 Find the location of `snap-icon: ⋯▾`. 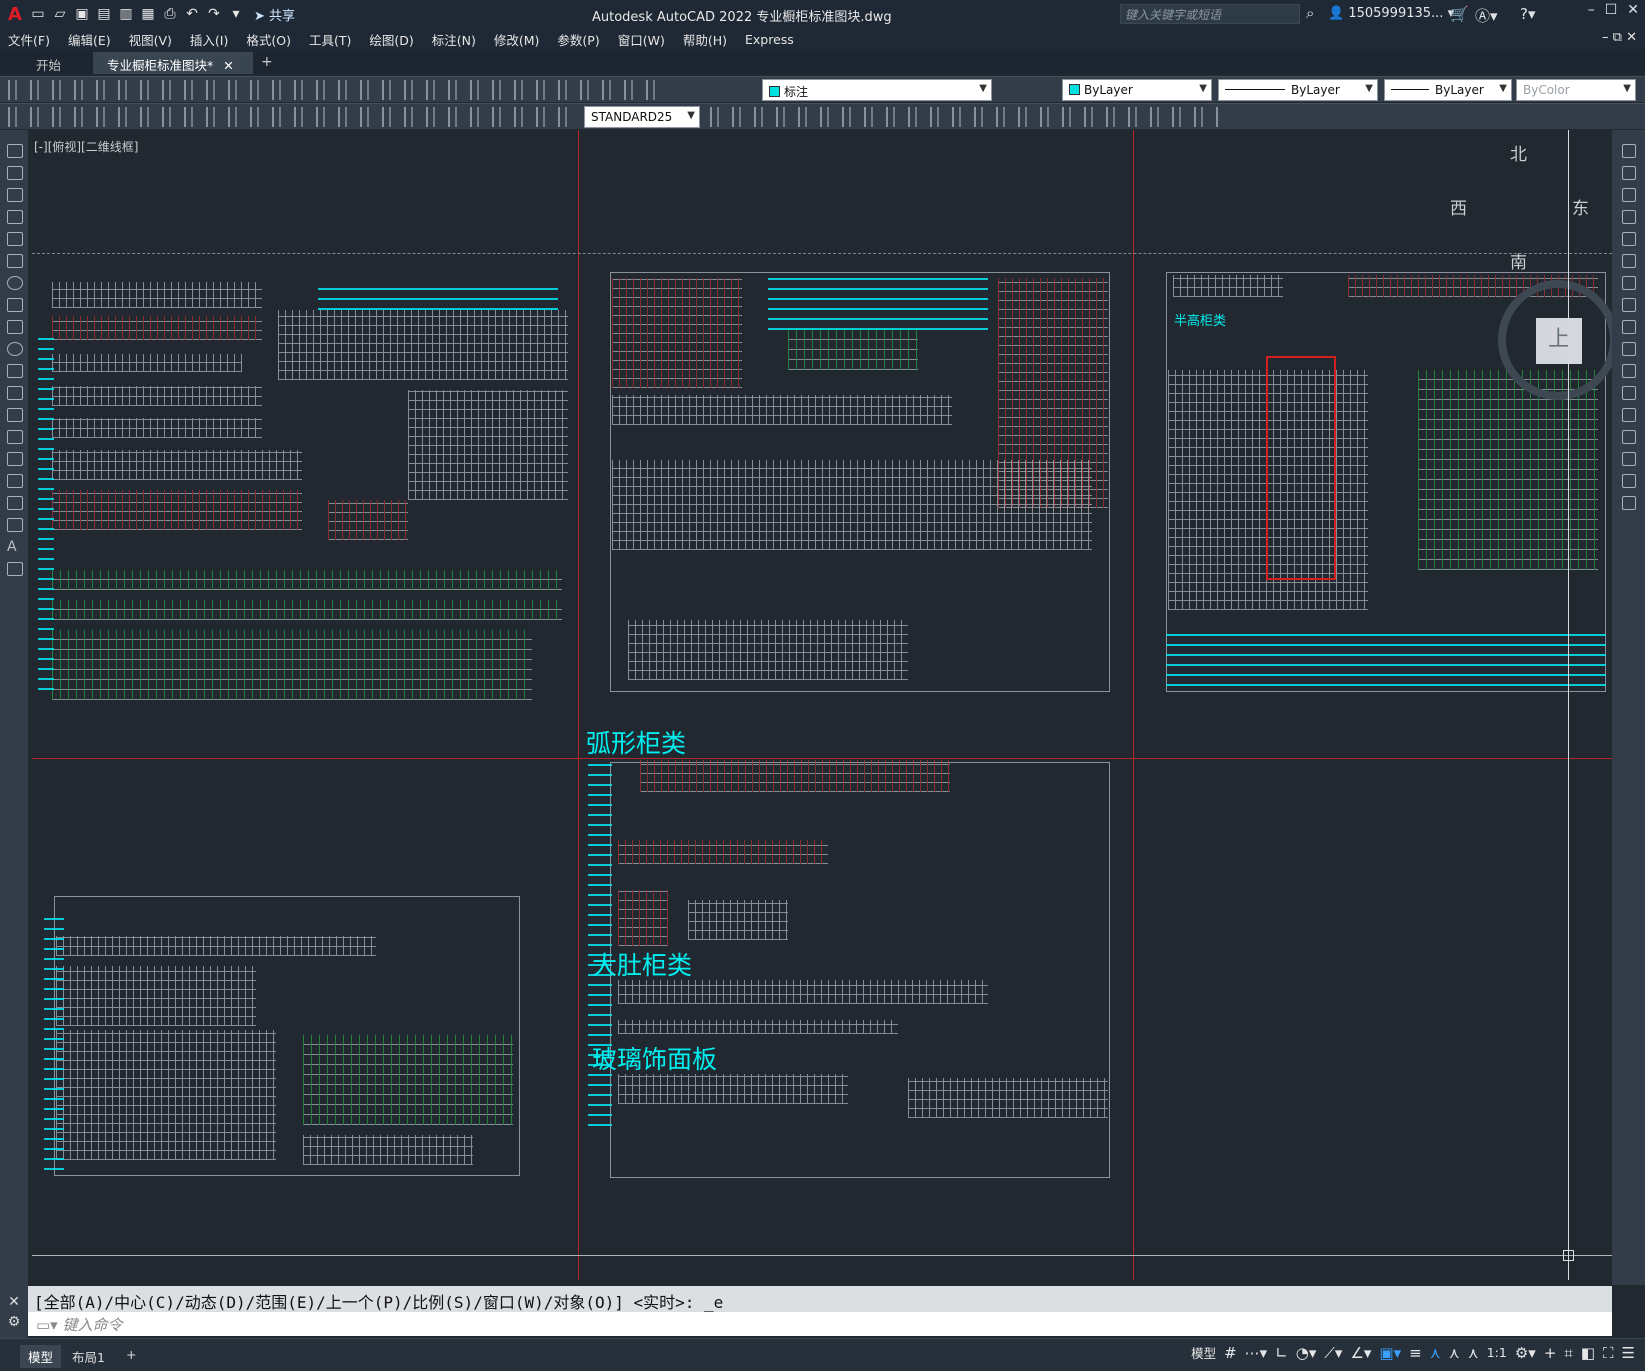

snap-icon: ⋯▾ is located at coordinates (1256, 1353).